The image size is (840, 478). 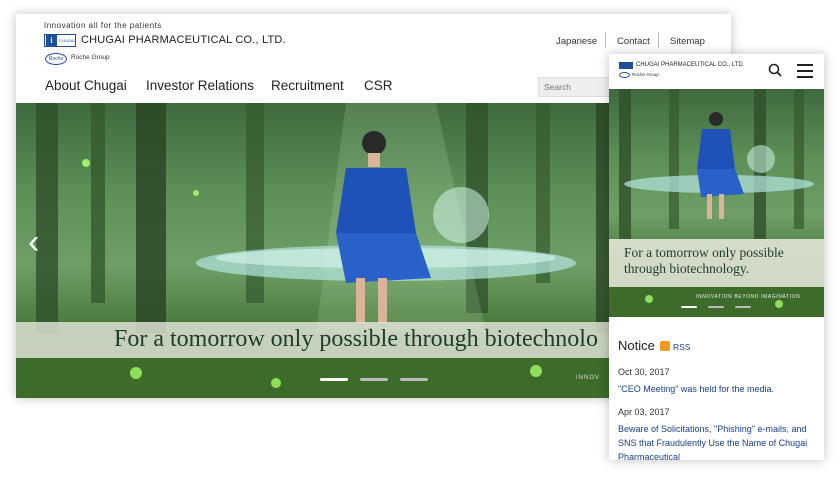 What do you see at coordinates (805, 73) in the screenshot?
I see `hamburger-menu-icon` at bounding box center [805, 73].